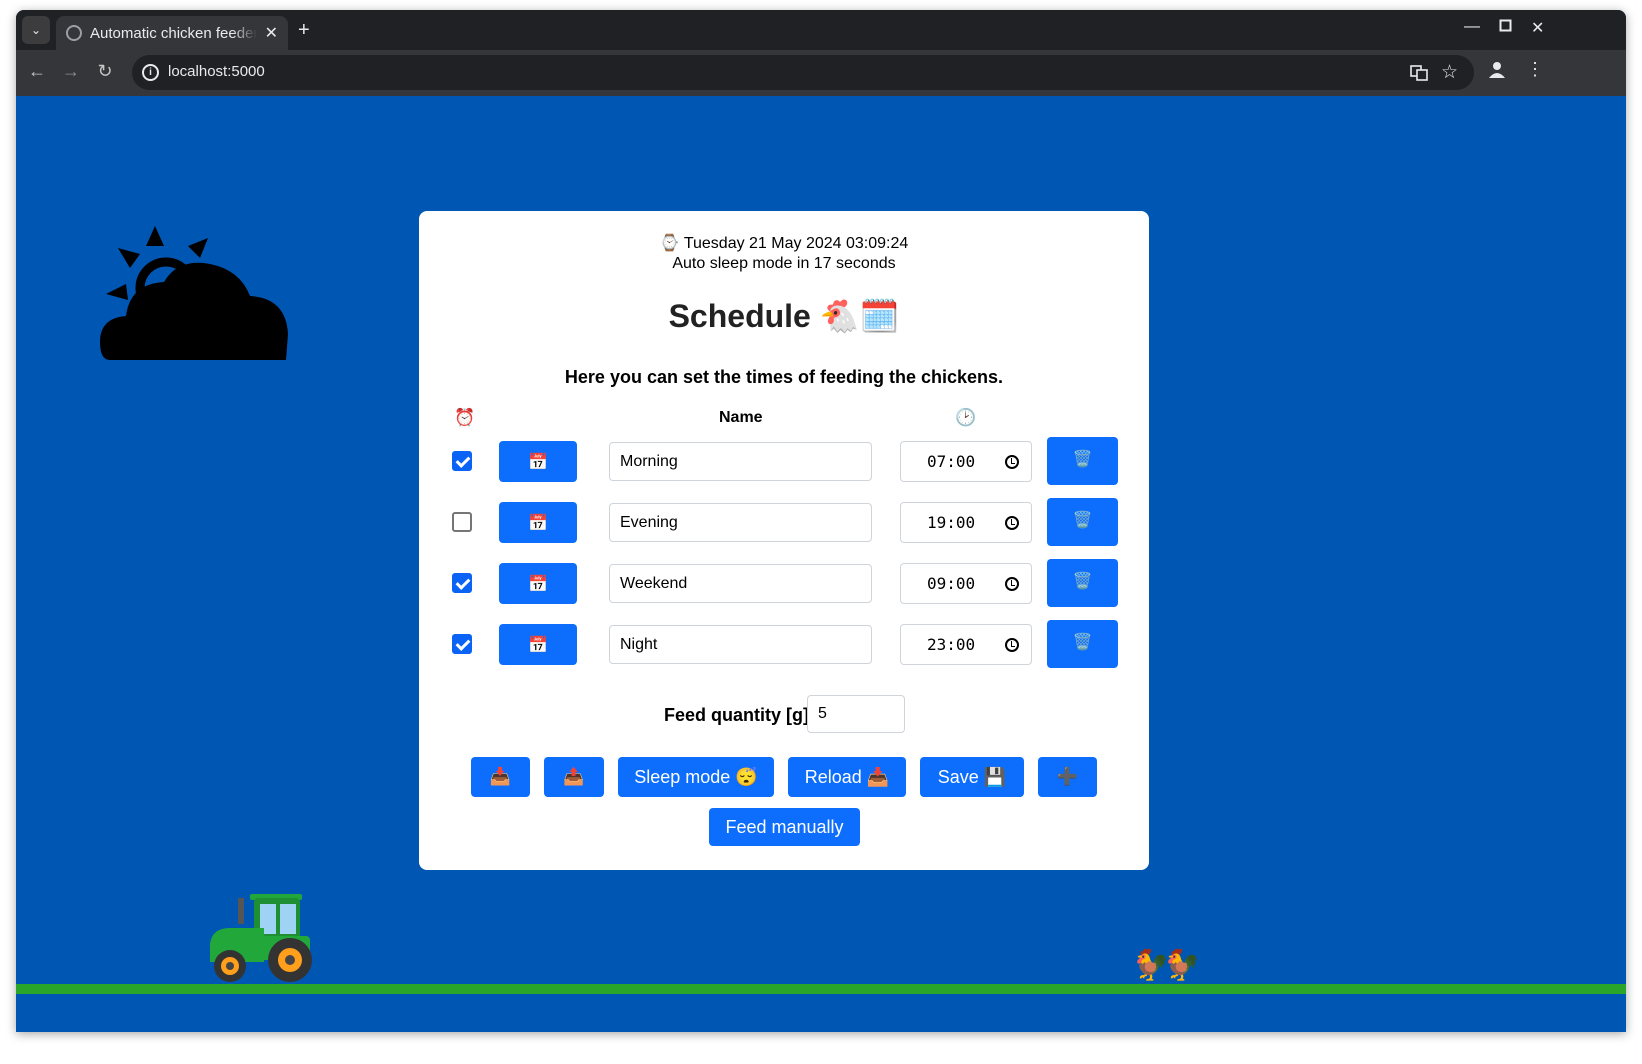 This screenshot has width=1642, height=1064. Describe the element at coordinates (1535, 69) in the screenshot. I see `menu-icon: ⋮` at that location.